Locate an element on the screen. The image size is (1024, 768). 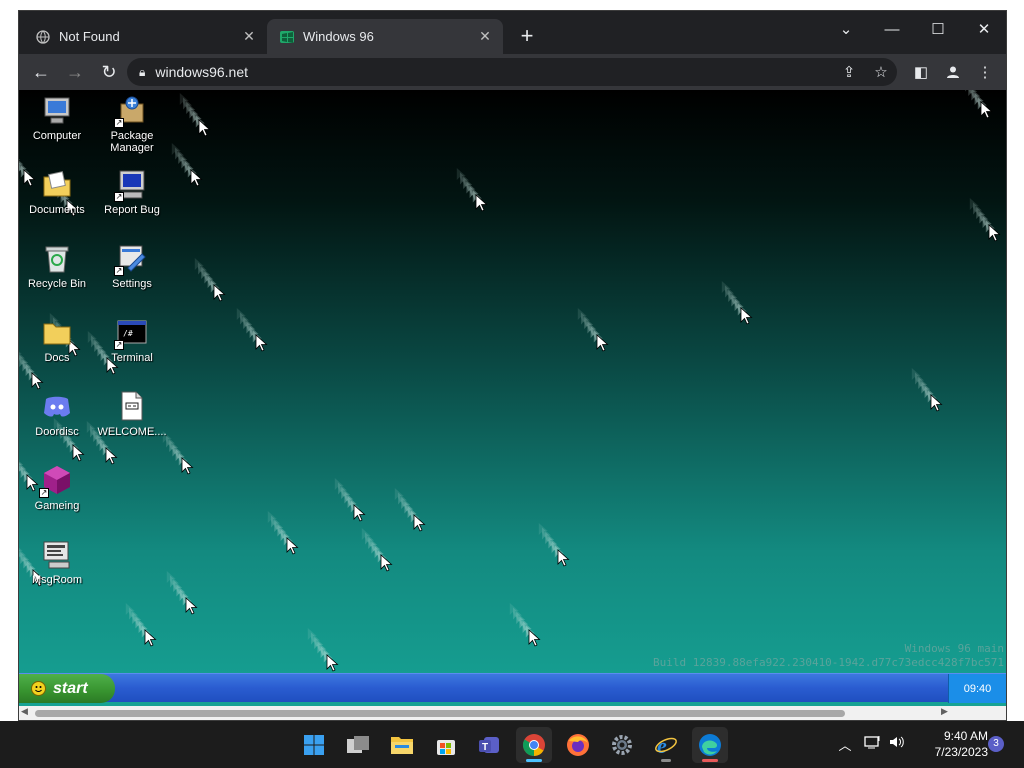
minimize-button: — is located at coordinates (892, 29).